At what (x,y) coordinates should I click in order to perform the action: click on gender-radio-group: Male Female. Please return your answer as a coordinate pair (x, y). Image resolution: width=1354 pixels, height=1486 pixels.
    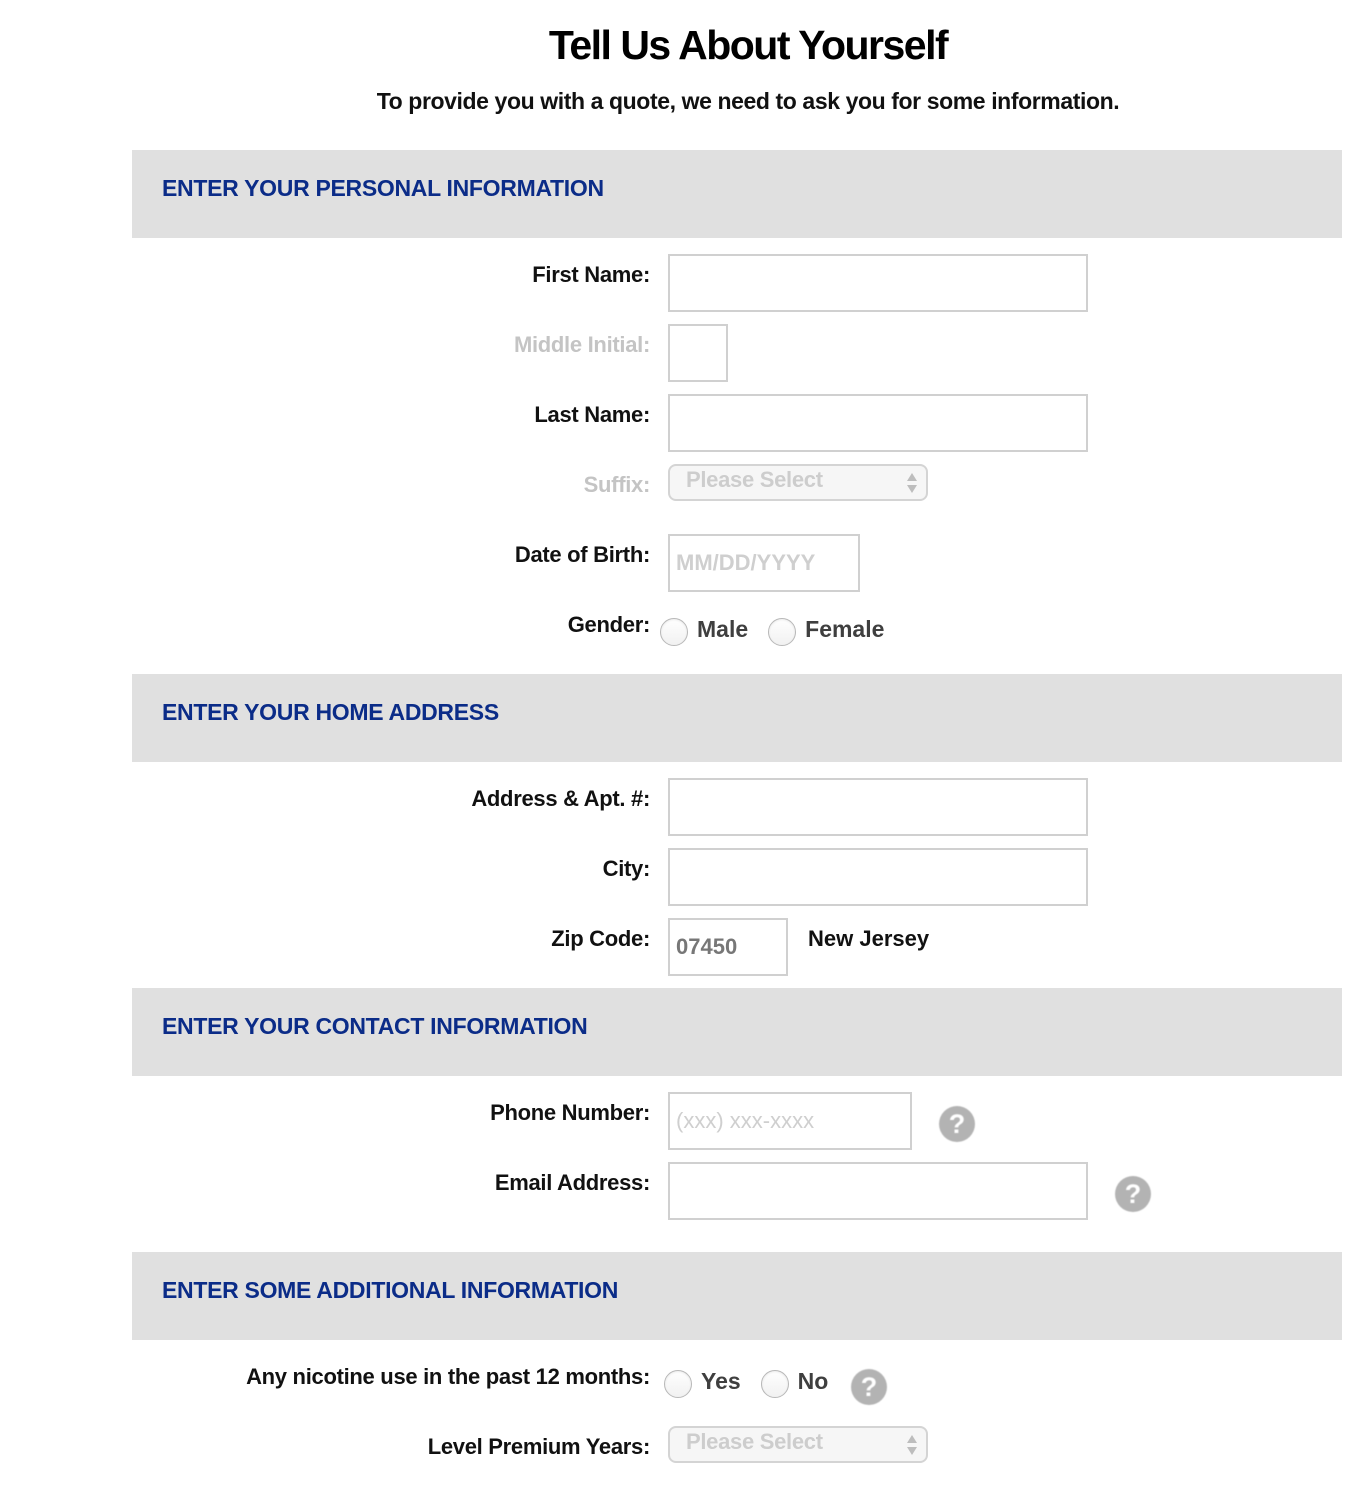
    Looking at the image, I should click on (782, 629).